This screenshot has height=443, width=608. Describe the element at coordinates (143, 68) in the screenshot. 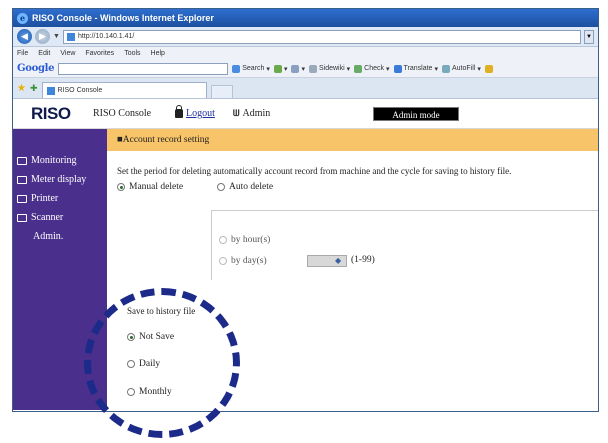

I see `google-search-input` at that location.